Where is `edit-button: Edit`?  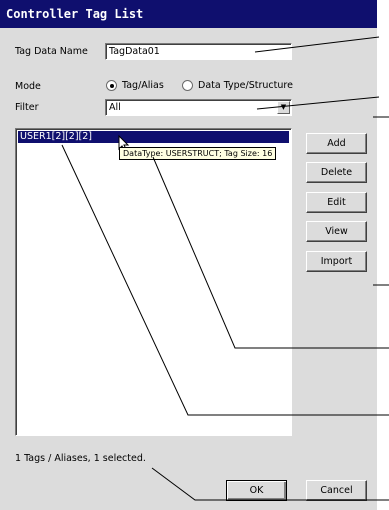
edit-button: Edit is located at coordinates (336, 202).